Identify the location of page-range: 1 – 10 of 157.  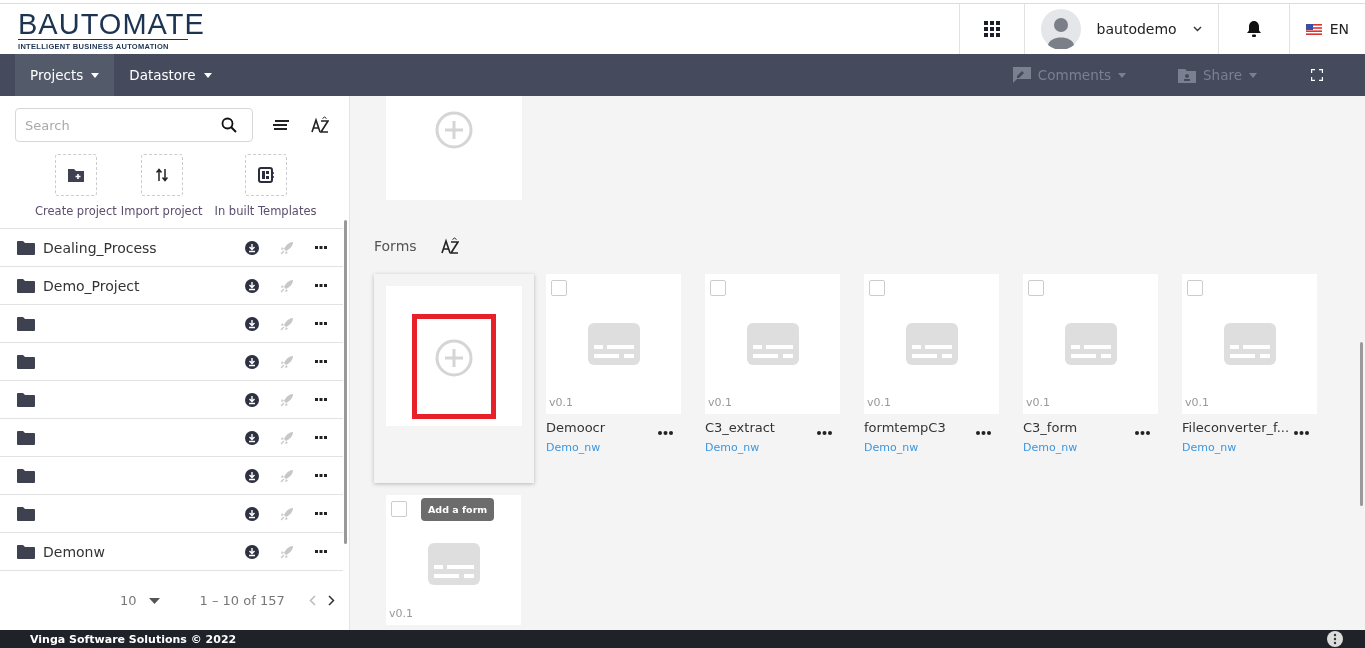
(242, 600).